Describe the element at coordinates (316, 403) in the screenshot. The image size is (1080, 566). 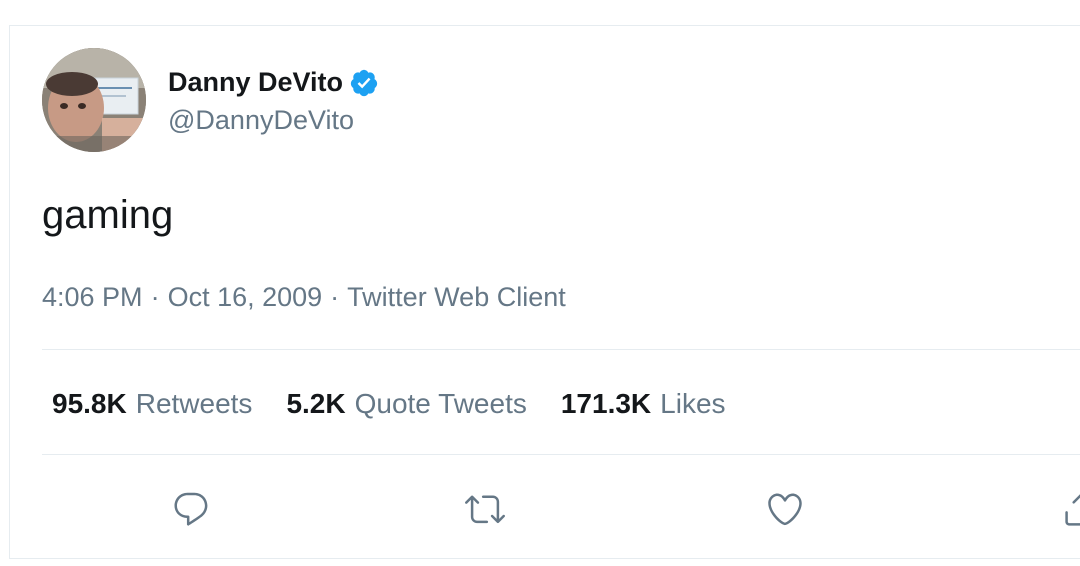
I see `quote-tweets-count: 5.2K` at that location.